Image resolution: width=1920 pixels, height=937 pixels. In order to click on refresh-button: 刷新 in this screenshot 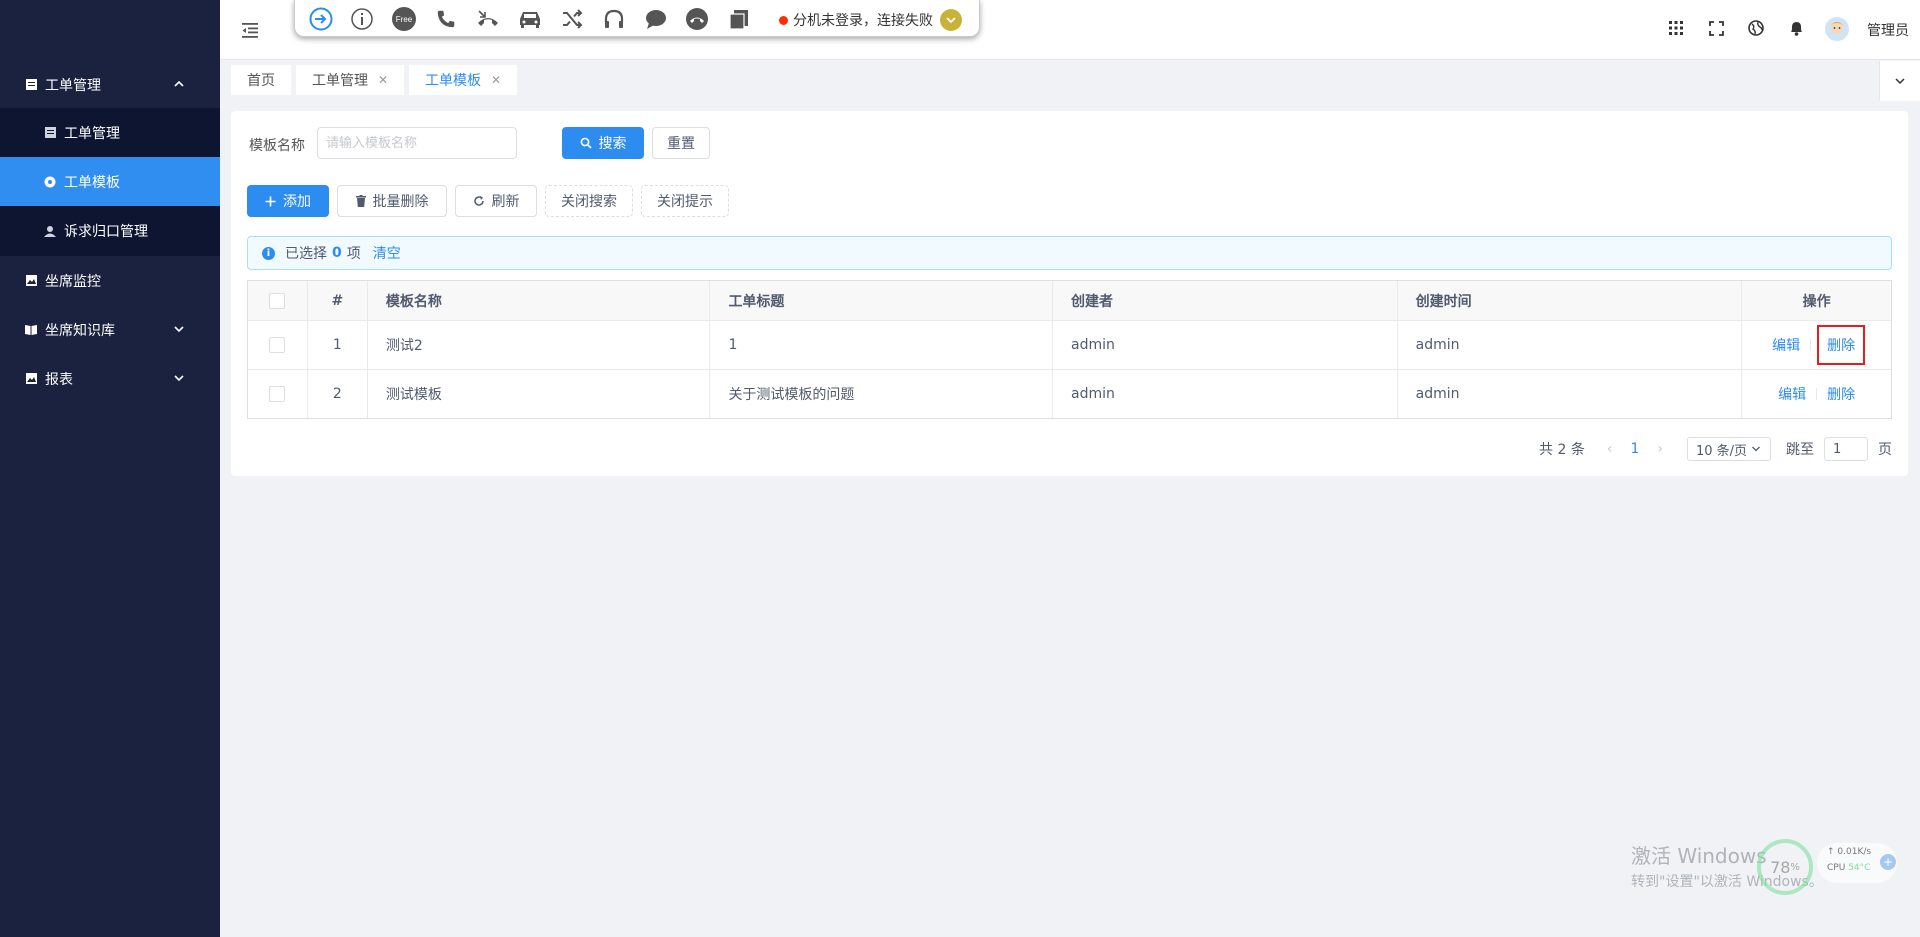, I will do `click(496, 201)`.